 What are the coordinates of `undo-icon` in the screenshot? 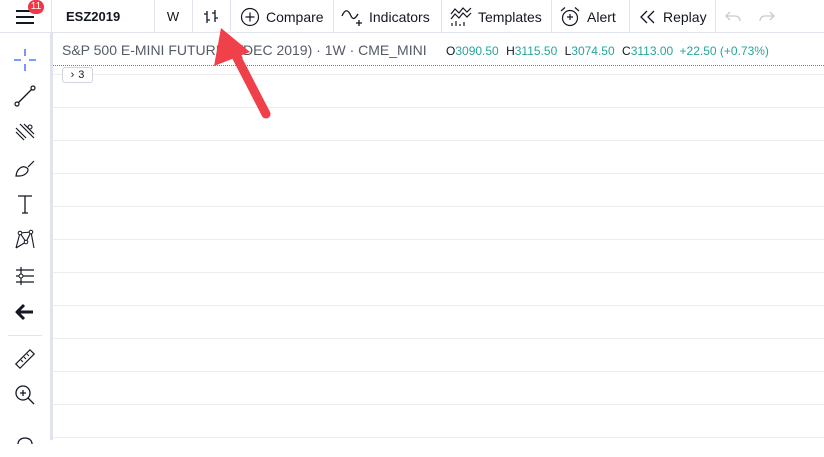 It's located at (733, 16).